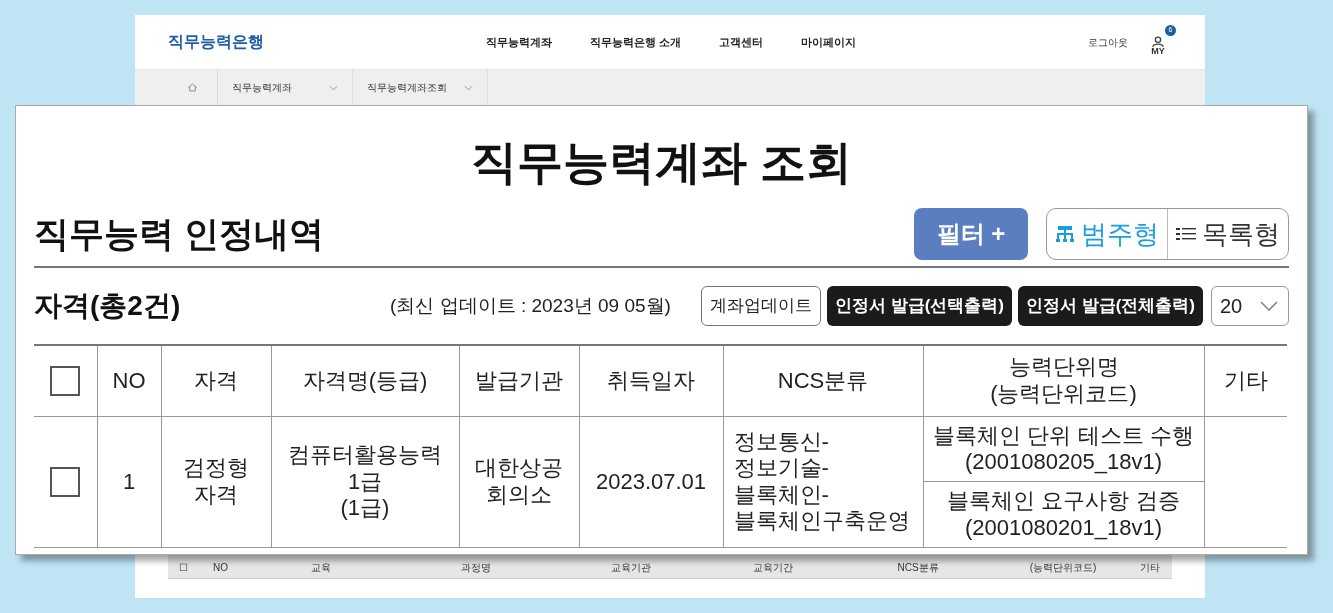 The image size is (1333, 613). Describe the element at coordinates (1110, 306) in the screenshot. I see `action-button: 인정서 발급(전체출력)` at that location.